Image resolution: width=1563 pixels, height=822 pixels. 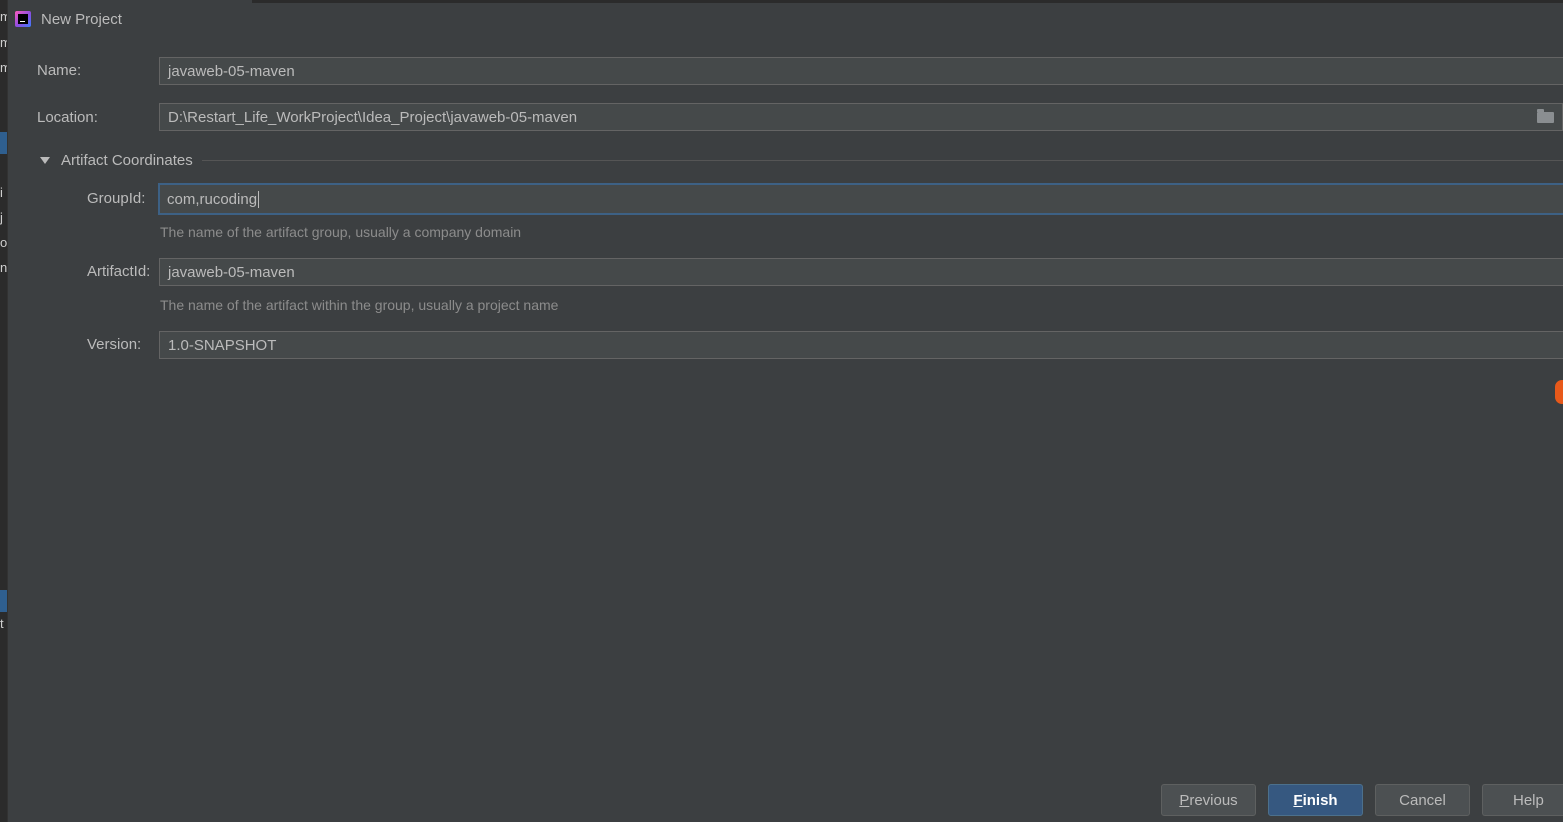 I want to click on finish-button-mnemonic: F, so click(x=1298, y=800).